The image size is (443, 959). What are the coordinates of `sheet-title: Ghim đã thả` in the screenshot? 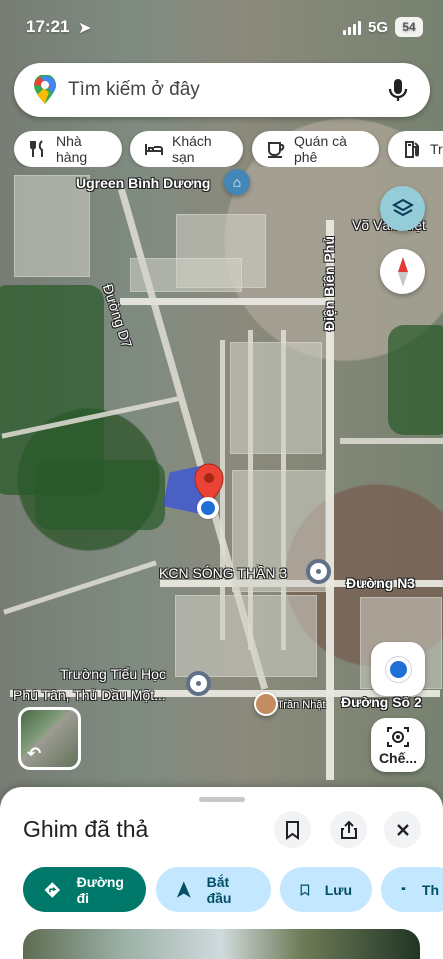 It's located at (86, 829).